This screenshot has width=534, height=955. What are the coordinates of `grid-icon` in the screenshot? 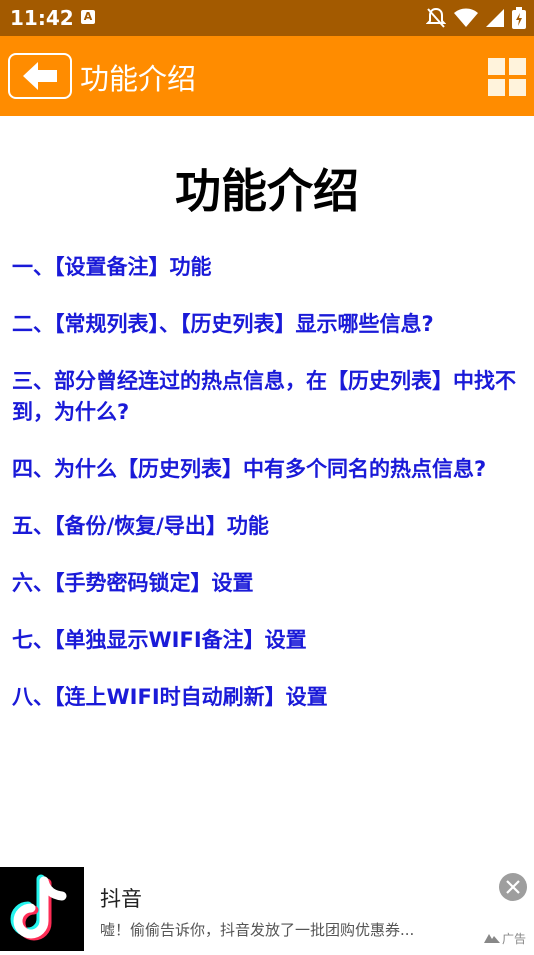 It's located at (507, 77).